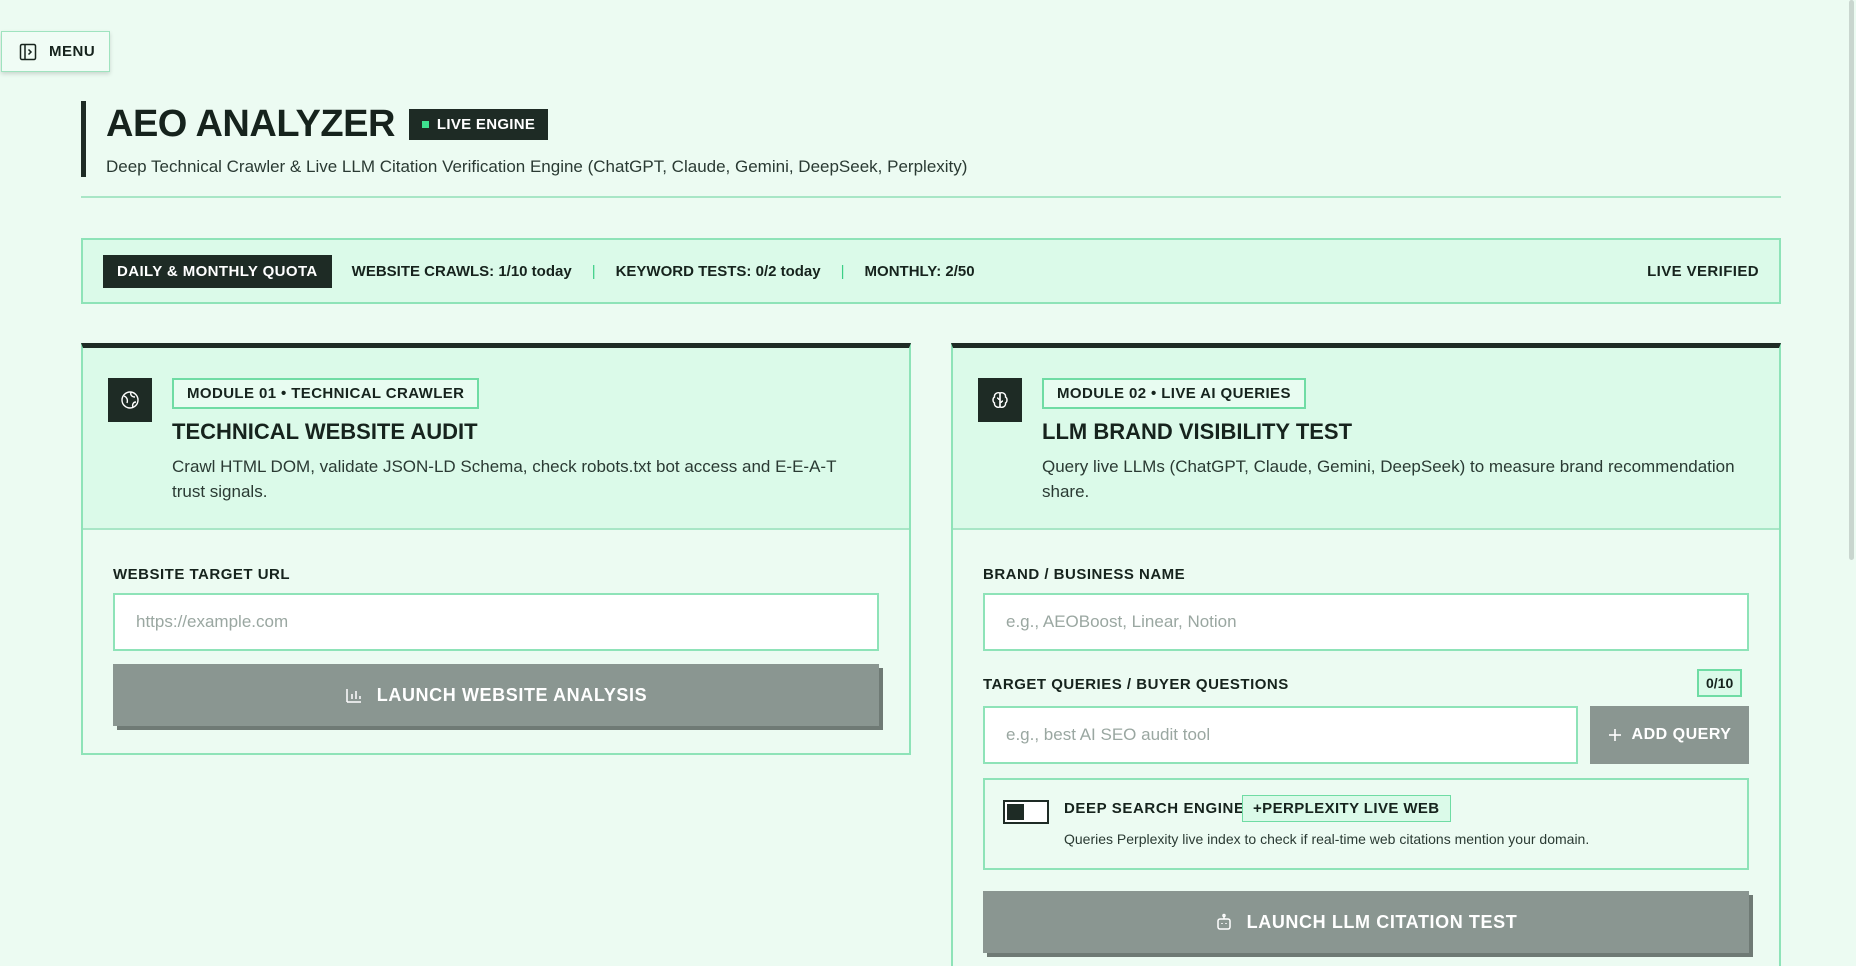 The width and height of the screenshot is (1856, 966). Describe the element at coordinates (1084, 574) in the screenshot. I see `brand-label: BRAND / BUSINESS NAME` at that location.